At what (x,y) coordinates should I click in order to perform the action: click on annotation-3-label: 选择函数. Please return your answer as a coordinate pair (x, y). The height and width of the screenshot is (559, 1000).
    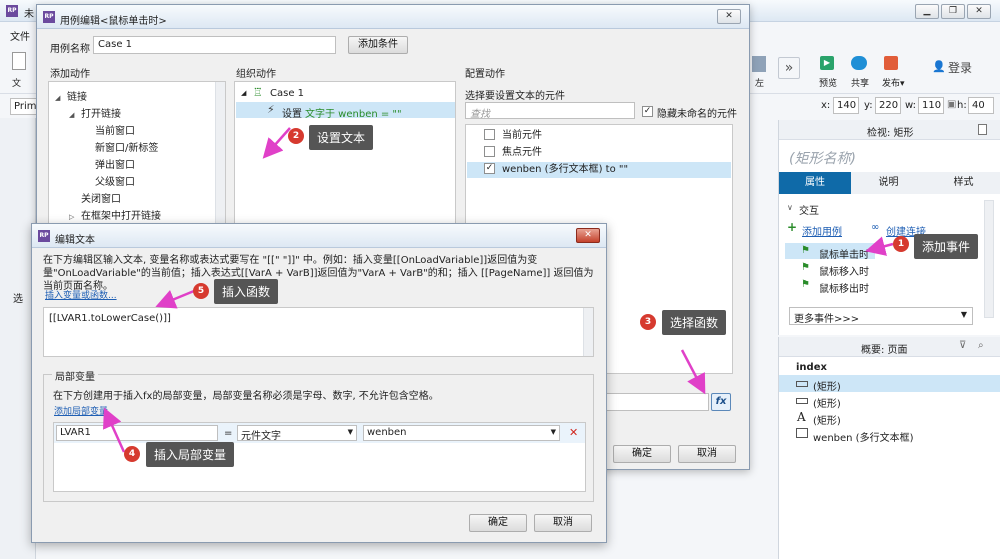
    Looking at the image, I should click on (694, 322).